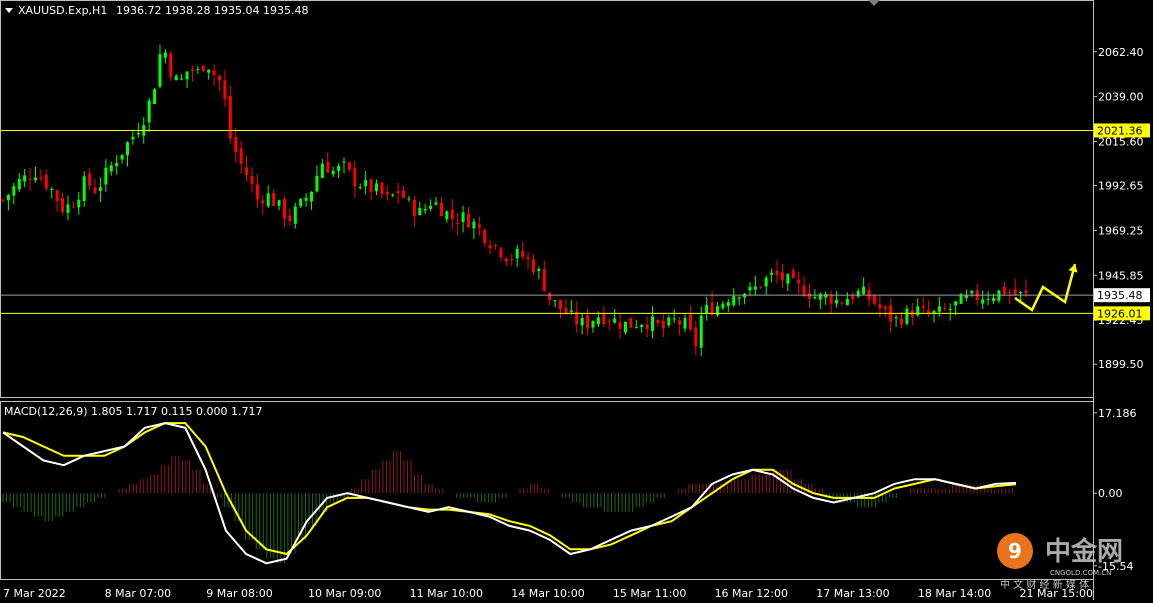 The height and width of the screenshot is (603, 1153). I want to click on y-tick-label: 1992.65, so click(1121, 186).